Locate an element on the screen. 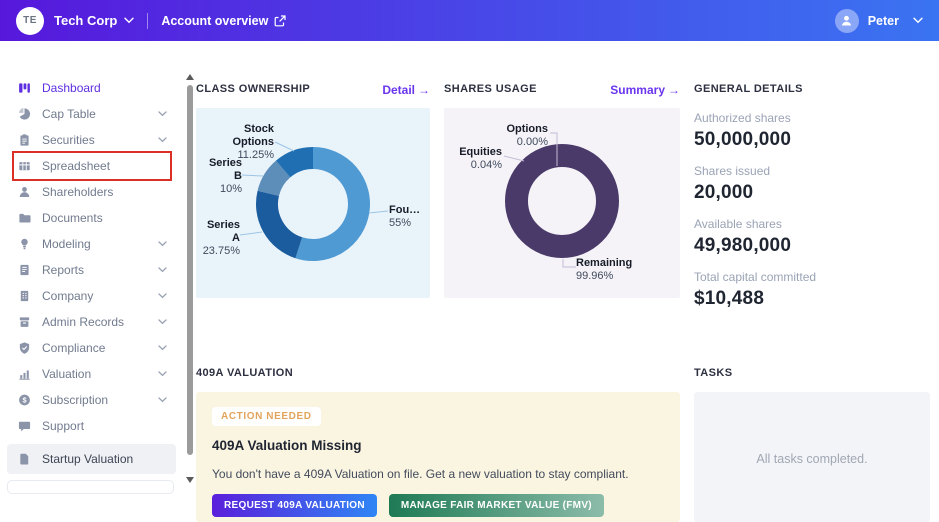 This screenshot has width=939, height=522. slice-percent: 0.04% is located at coordinates (473, 165).